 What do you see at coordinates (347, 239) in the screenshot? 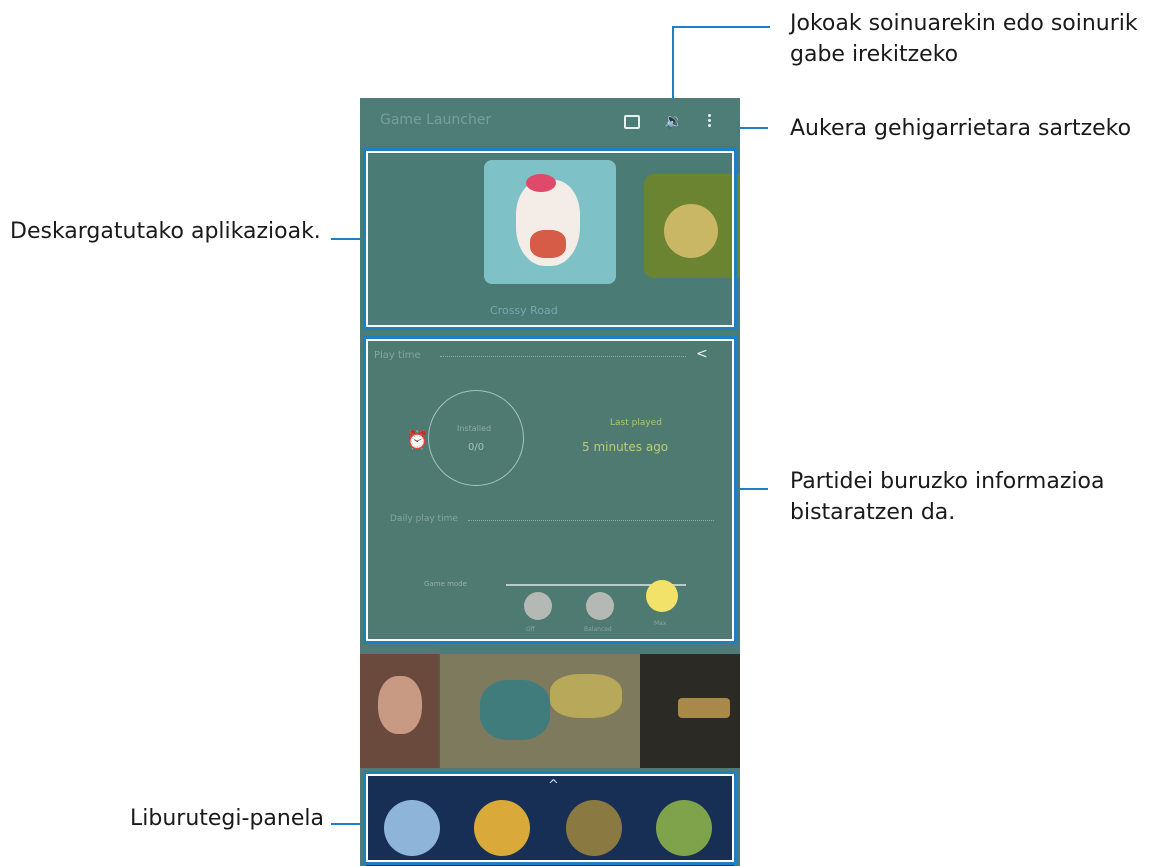
I see `leader-line-downloaded` at bounding box center [347, 239].